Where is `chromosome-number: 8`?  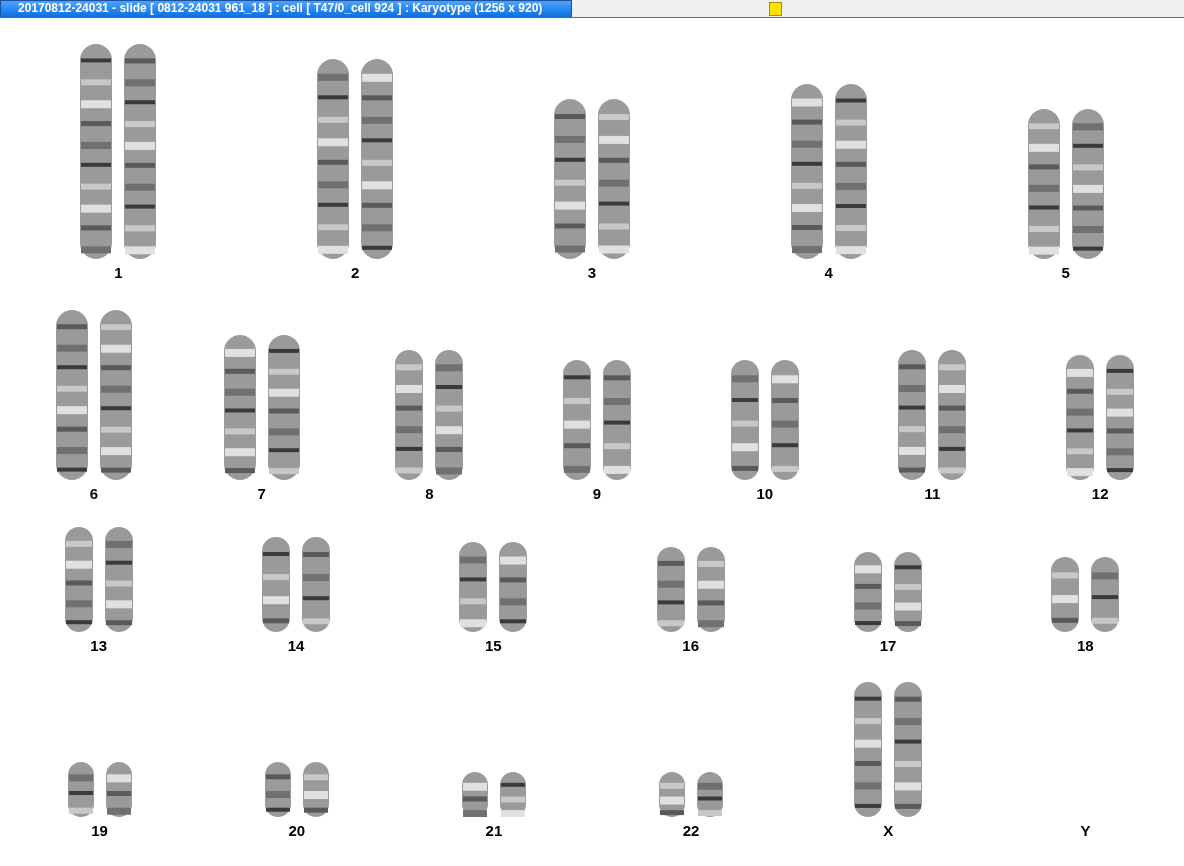
chromosome-number: 8 is located at coordinates (429, 494).